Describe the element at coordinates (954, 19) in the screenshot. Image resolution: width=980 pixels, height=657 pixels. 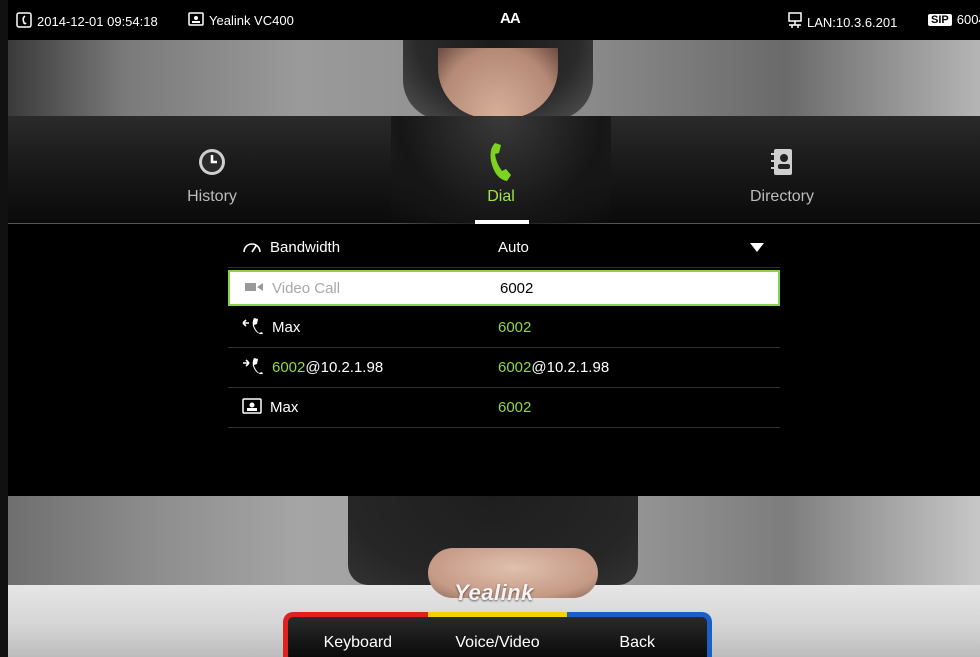
I see `sip-status: SIP 6004` at that location.